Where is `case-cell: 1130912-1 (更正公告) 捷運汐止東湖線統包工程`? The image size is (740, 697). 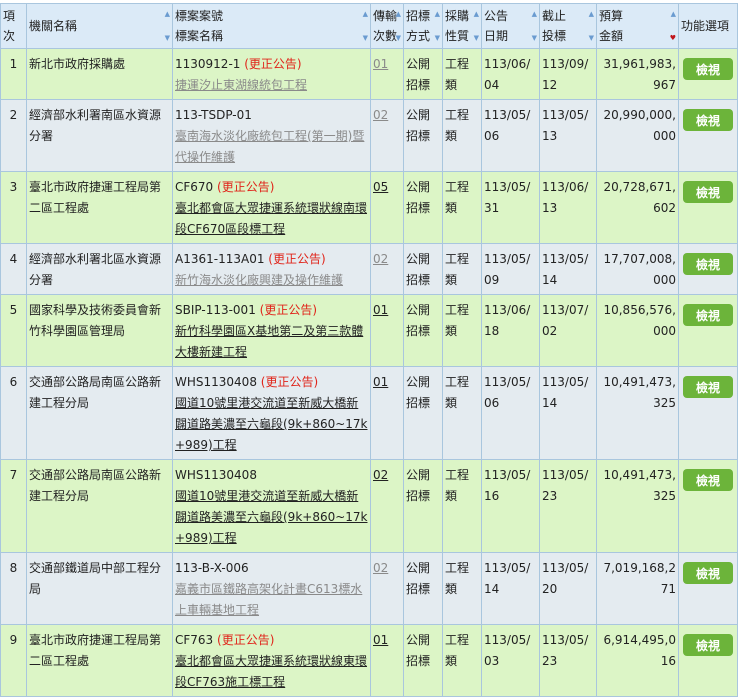
case-cell: 1130912-1 (更正公告) 捷運汐止東湖線統包工程 is located at coordinates (271, 74).